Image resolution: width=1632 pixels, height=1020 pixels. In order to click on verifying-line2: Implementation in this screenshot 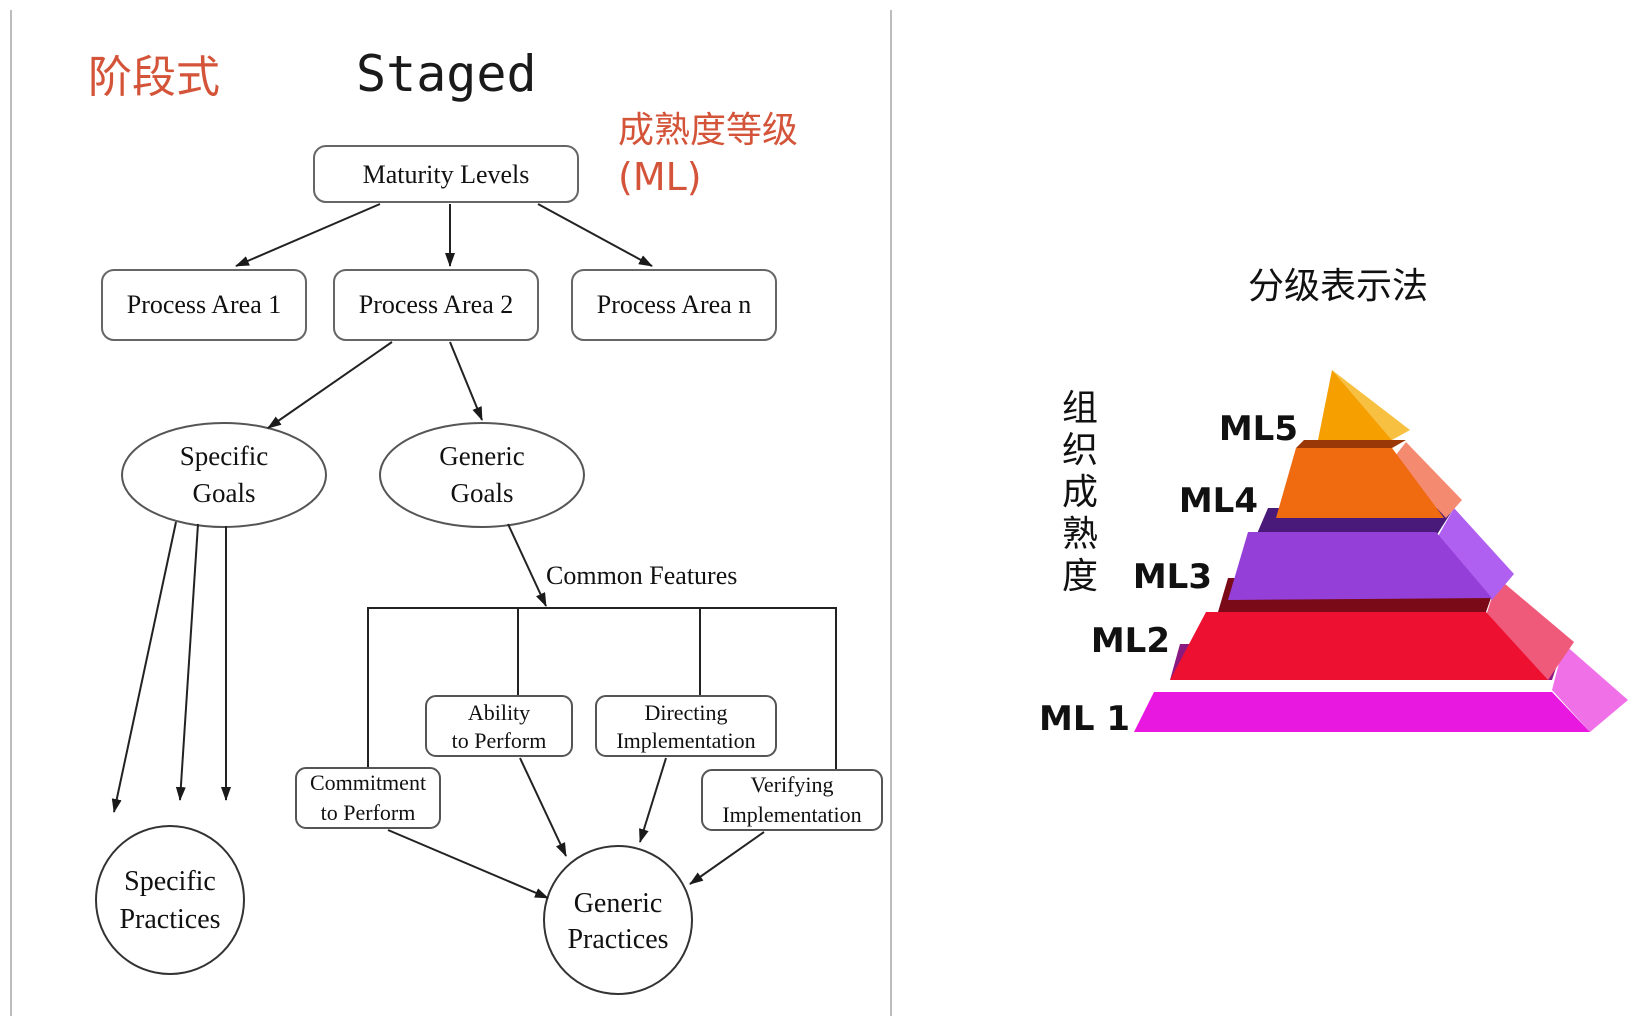, I will do `click(791, 814)`.